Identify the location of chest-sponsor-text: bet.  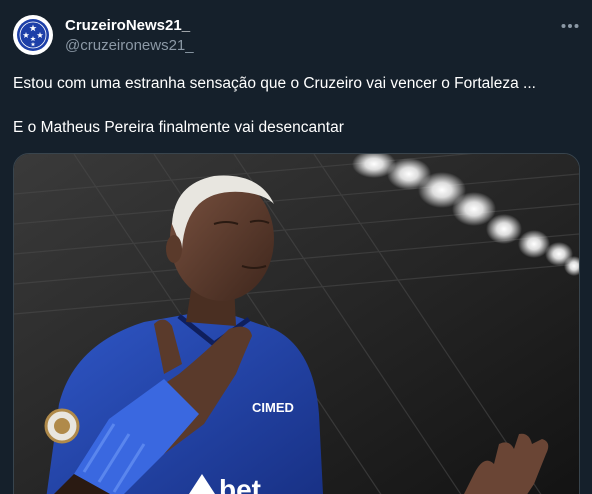
(240, 484).